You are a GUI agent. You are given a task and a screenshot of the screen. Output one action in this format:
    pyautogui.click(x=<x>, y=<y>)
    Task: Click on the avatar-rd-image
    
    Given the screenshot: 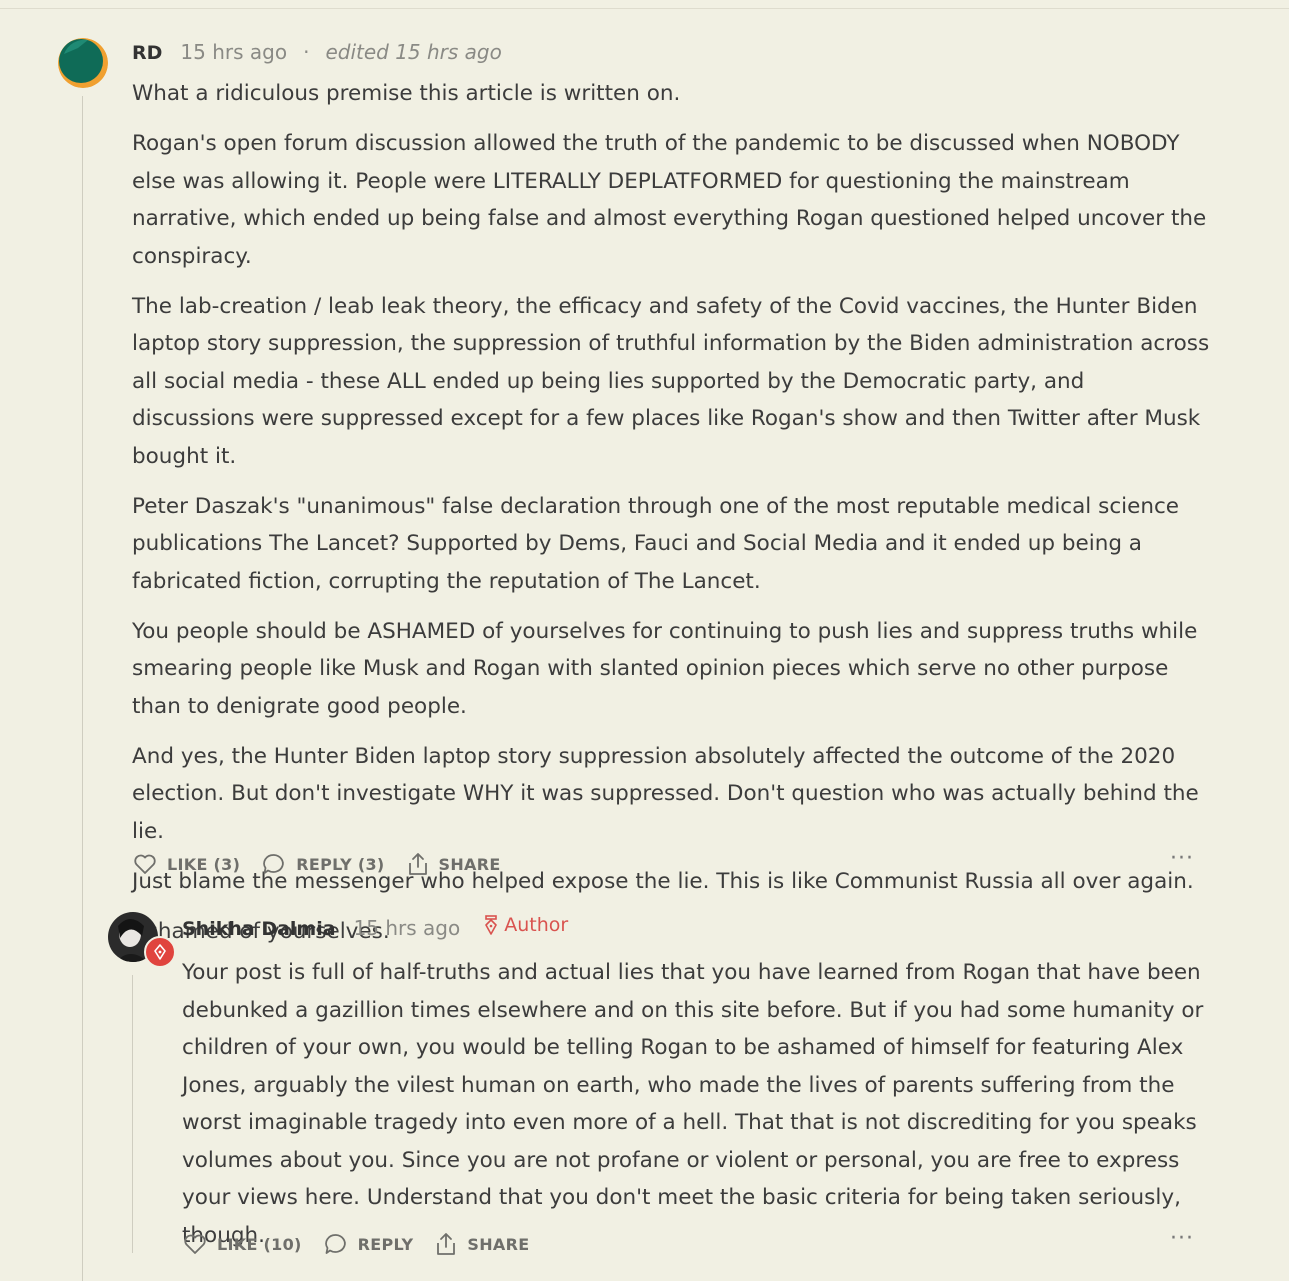 What is the action you would take?
    pyautogui.click(x=83, y=63)
    